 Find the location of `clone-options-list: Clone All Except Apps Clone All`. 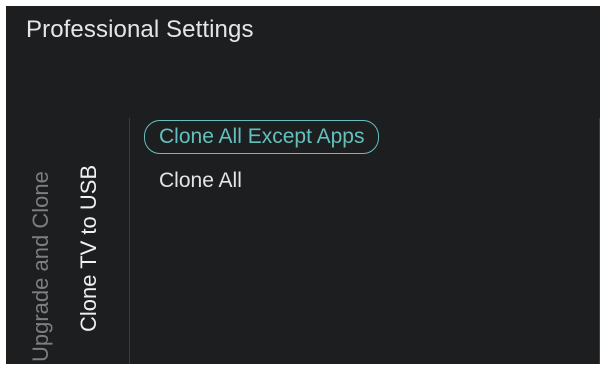

clone-options-list: Clone All Except Apps Clone All is located at coordinates (262, 158).